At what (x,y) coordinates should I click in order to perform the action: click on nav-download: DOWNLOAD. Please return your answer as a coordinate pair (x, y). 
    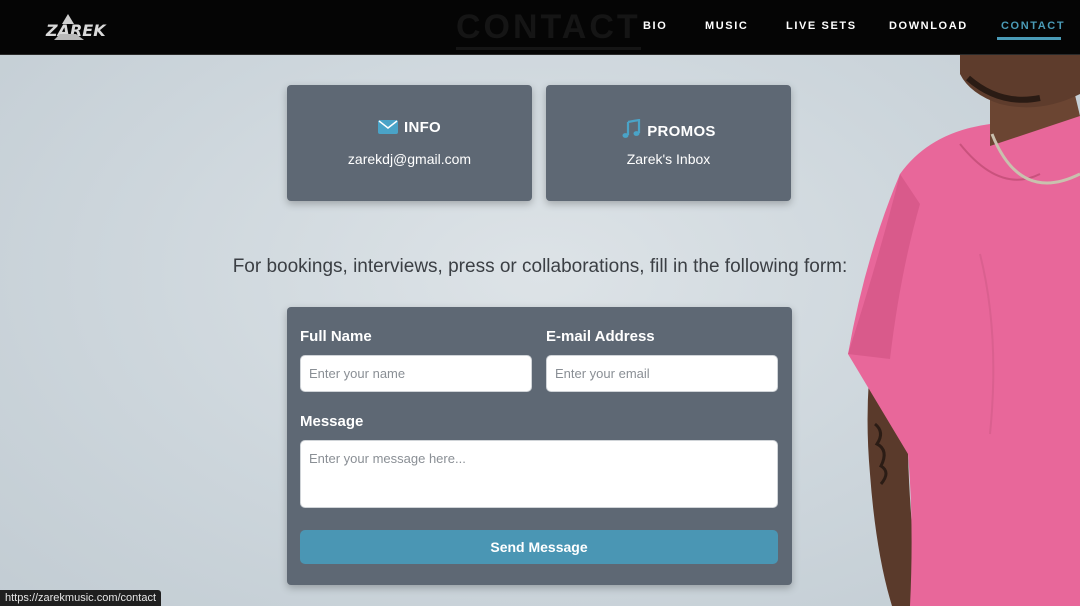
    Looking at the image, I should click on (928, 26).